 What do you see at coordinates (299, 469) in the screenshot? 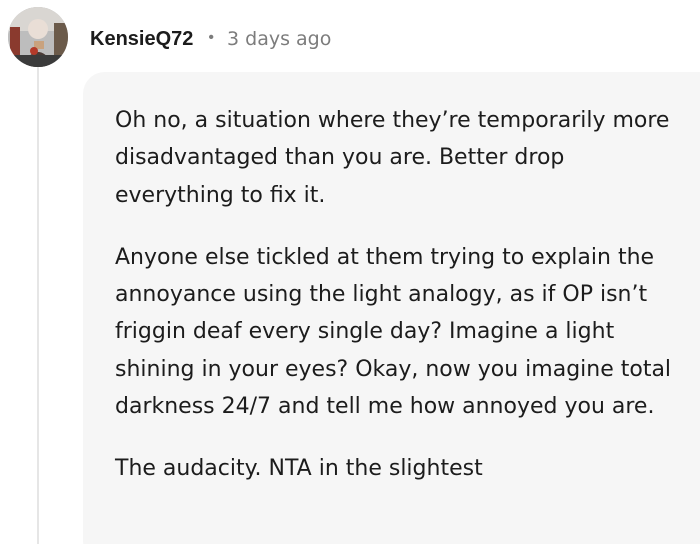
I see `comment-paragraph: The audacity. NTA in the slightest` at bounding box center [299, 469].